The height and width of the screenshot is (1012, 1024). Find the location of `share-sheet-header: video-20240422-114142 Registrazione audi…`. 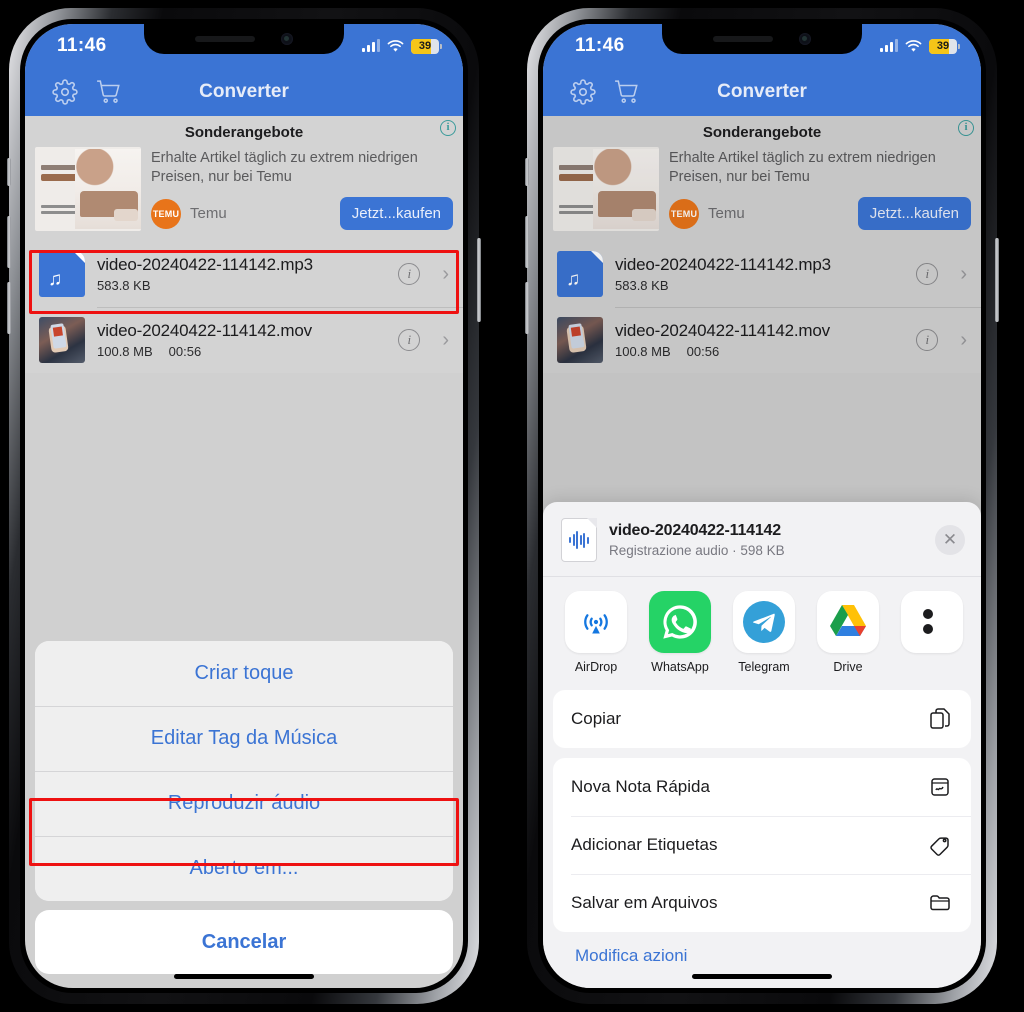

share-sheet-header: video-20240422-114142 Registrazione audi… is located at coordinates (762, 544).